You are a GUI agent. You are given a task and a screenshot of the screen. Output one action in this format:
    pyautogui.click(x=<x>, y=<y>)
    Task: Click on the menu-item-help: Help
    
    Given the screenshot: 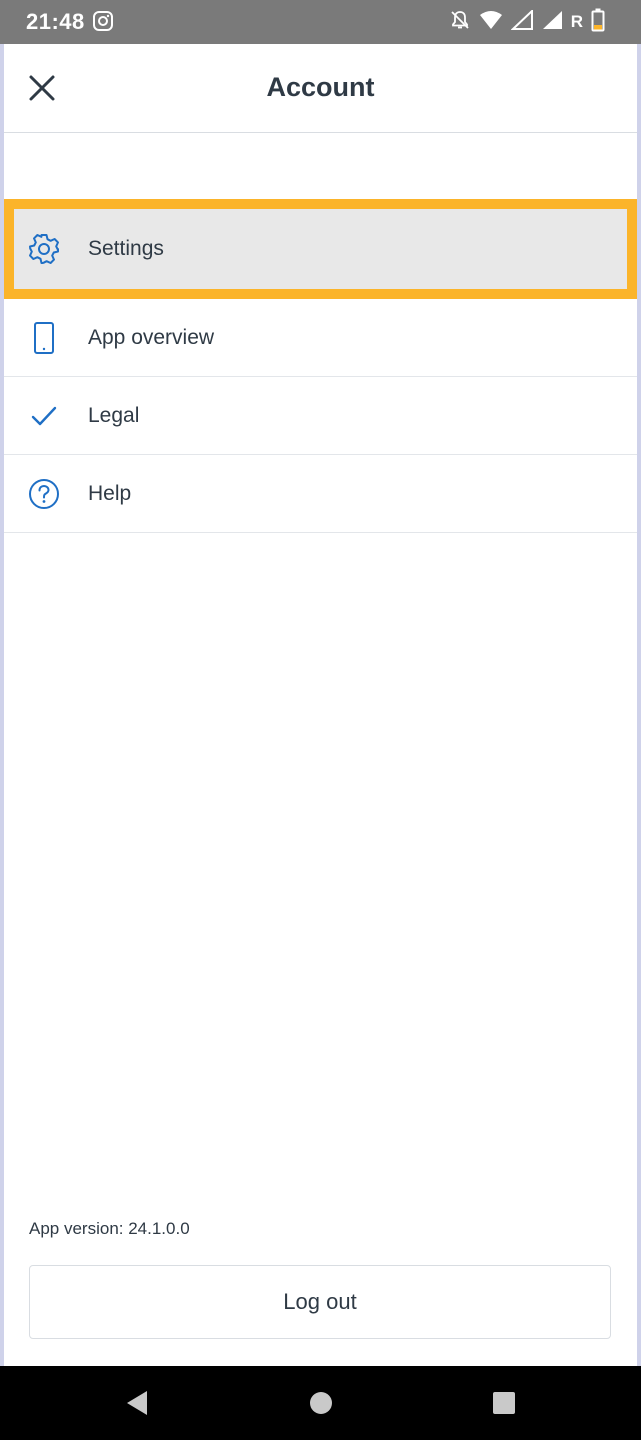 What is the action you would take?
    pyautogui.click(x=320, y=494)
    